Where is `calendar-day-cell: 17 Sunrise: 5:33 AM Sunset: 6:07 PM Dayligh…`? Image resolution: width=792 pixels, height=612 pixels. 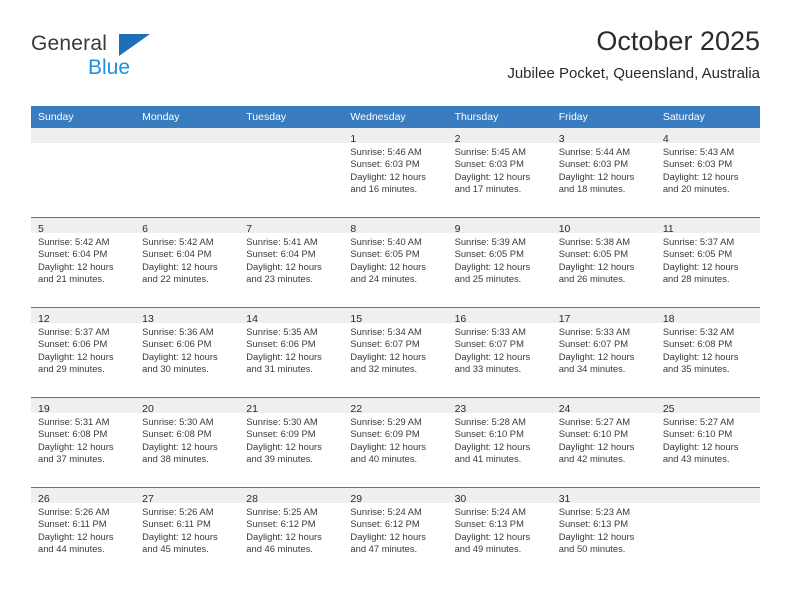 calendar-day-cell: 17 Sunrise: 5:33 AM Sunset: 6:07 PM Dayligh… is located at coordinates (603, 352).